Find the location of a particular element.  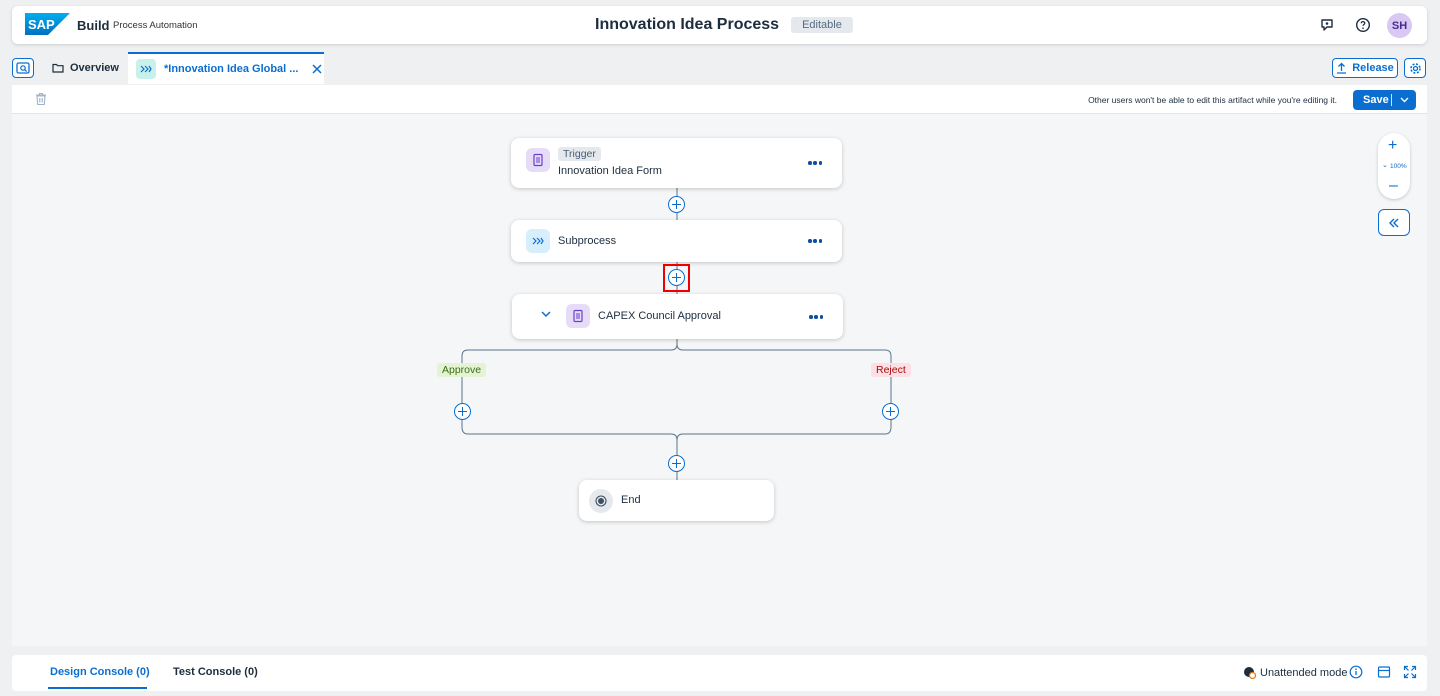

save-button: Save is located at coordinates (1384, 100).